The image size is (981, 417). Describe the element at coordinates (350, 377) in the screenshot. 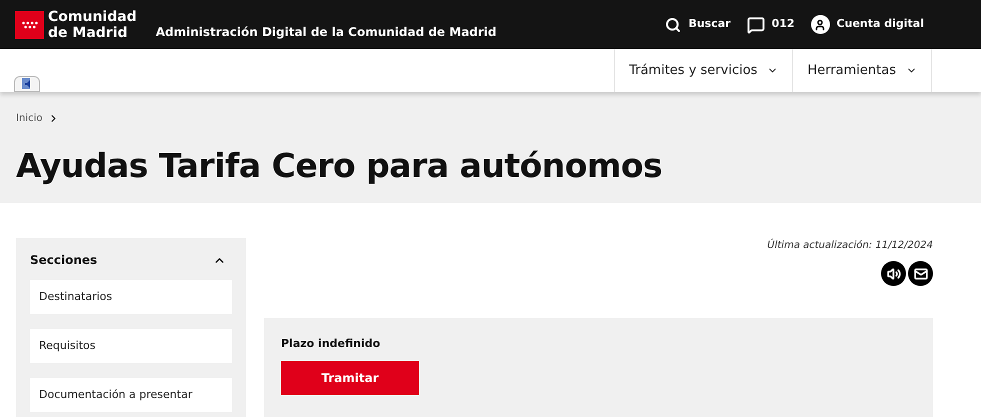

I see `tramitar-button: Tramitar` at that location.